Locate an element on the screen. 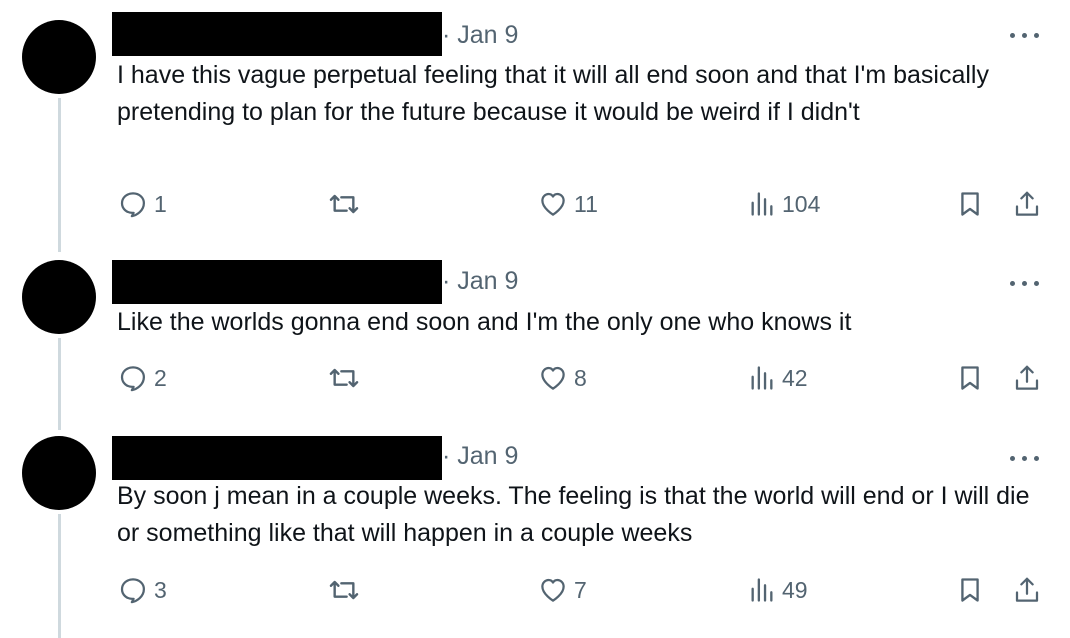 The image size is (1070, 638). thread-line is located at coordinates (59, 175).